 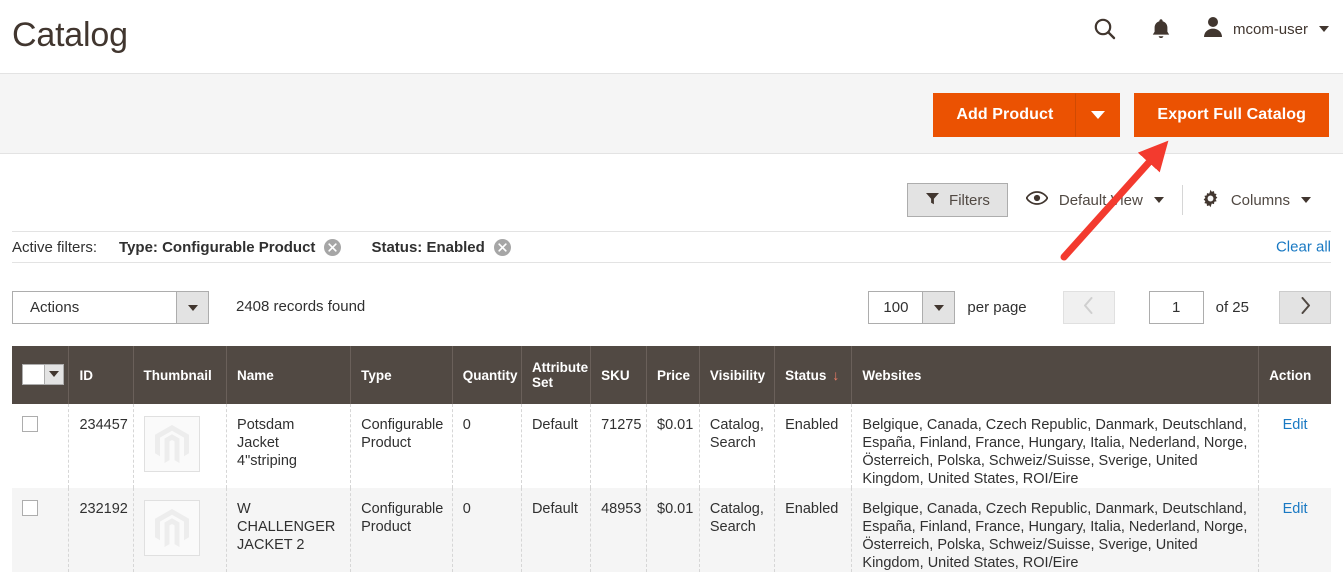 What do you see at coordinates (1270, 29) in the screenshot?
I see `user-name-label: mcom-user` at bounding box center [1270, 29].